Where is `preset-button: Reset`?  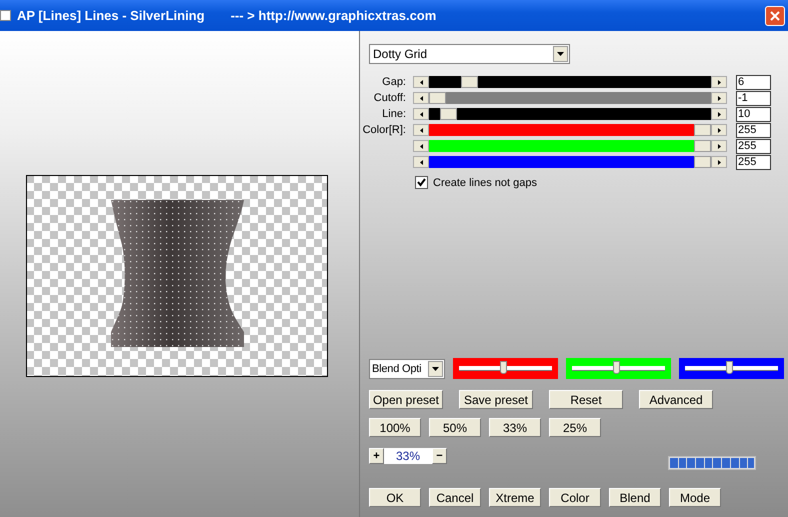 preset-button: Reset is located at coordinates (586, 399).